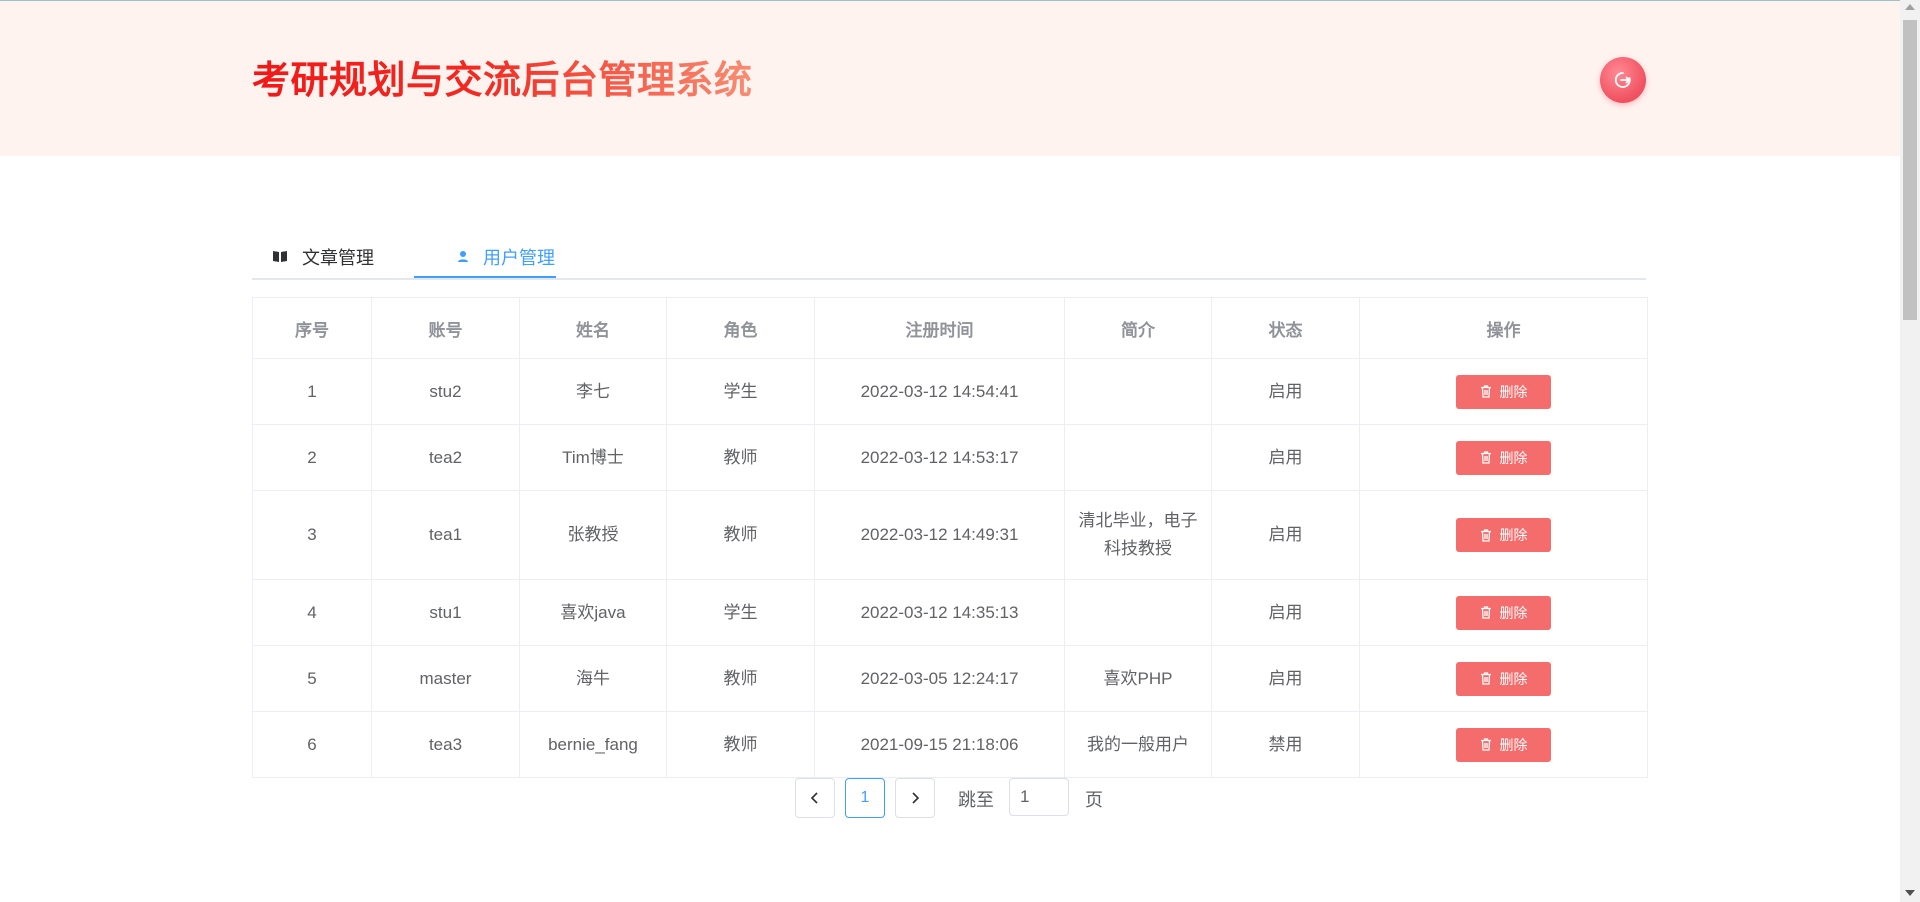 This screenshot has width=1920, height=902. What do you see at coordinates (312, 678) in the screenshot?
I see `cell-index: 5` at bounding box center [312, 678].